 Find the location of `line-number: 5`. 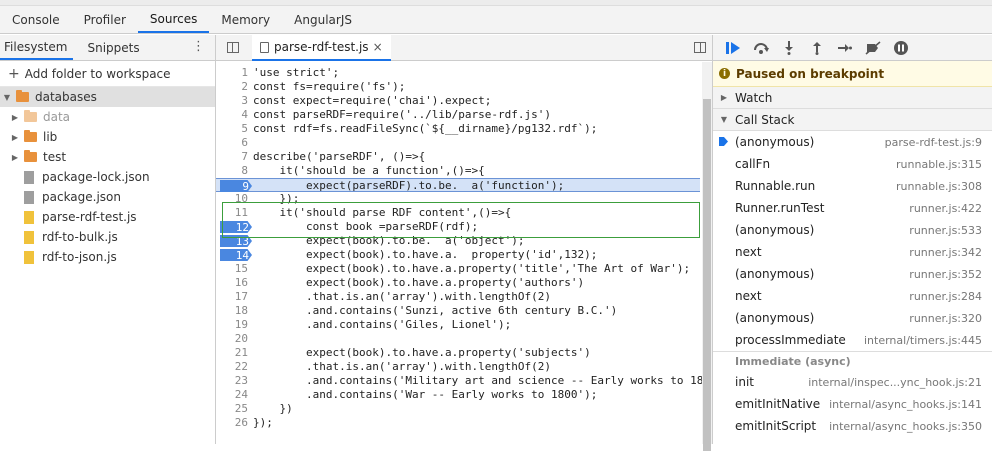

line-number: 5 is located at coordinates (232, 129).